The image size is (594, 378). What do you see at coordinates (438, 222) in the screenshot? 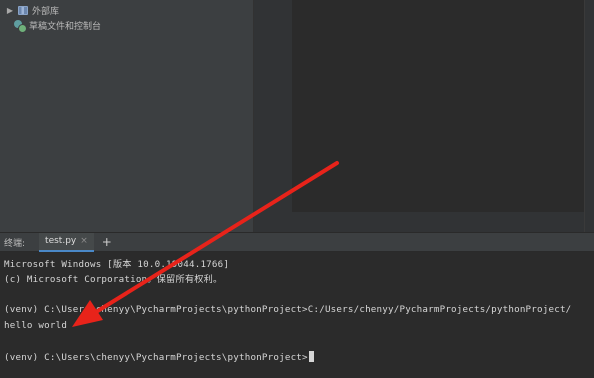
I see `editor-bottom-strip` at bounding box center [438, 222].